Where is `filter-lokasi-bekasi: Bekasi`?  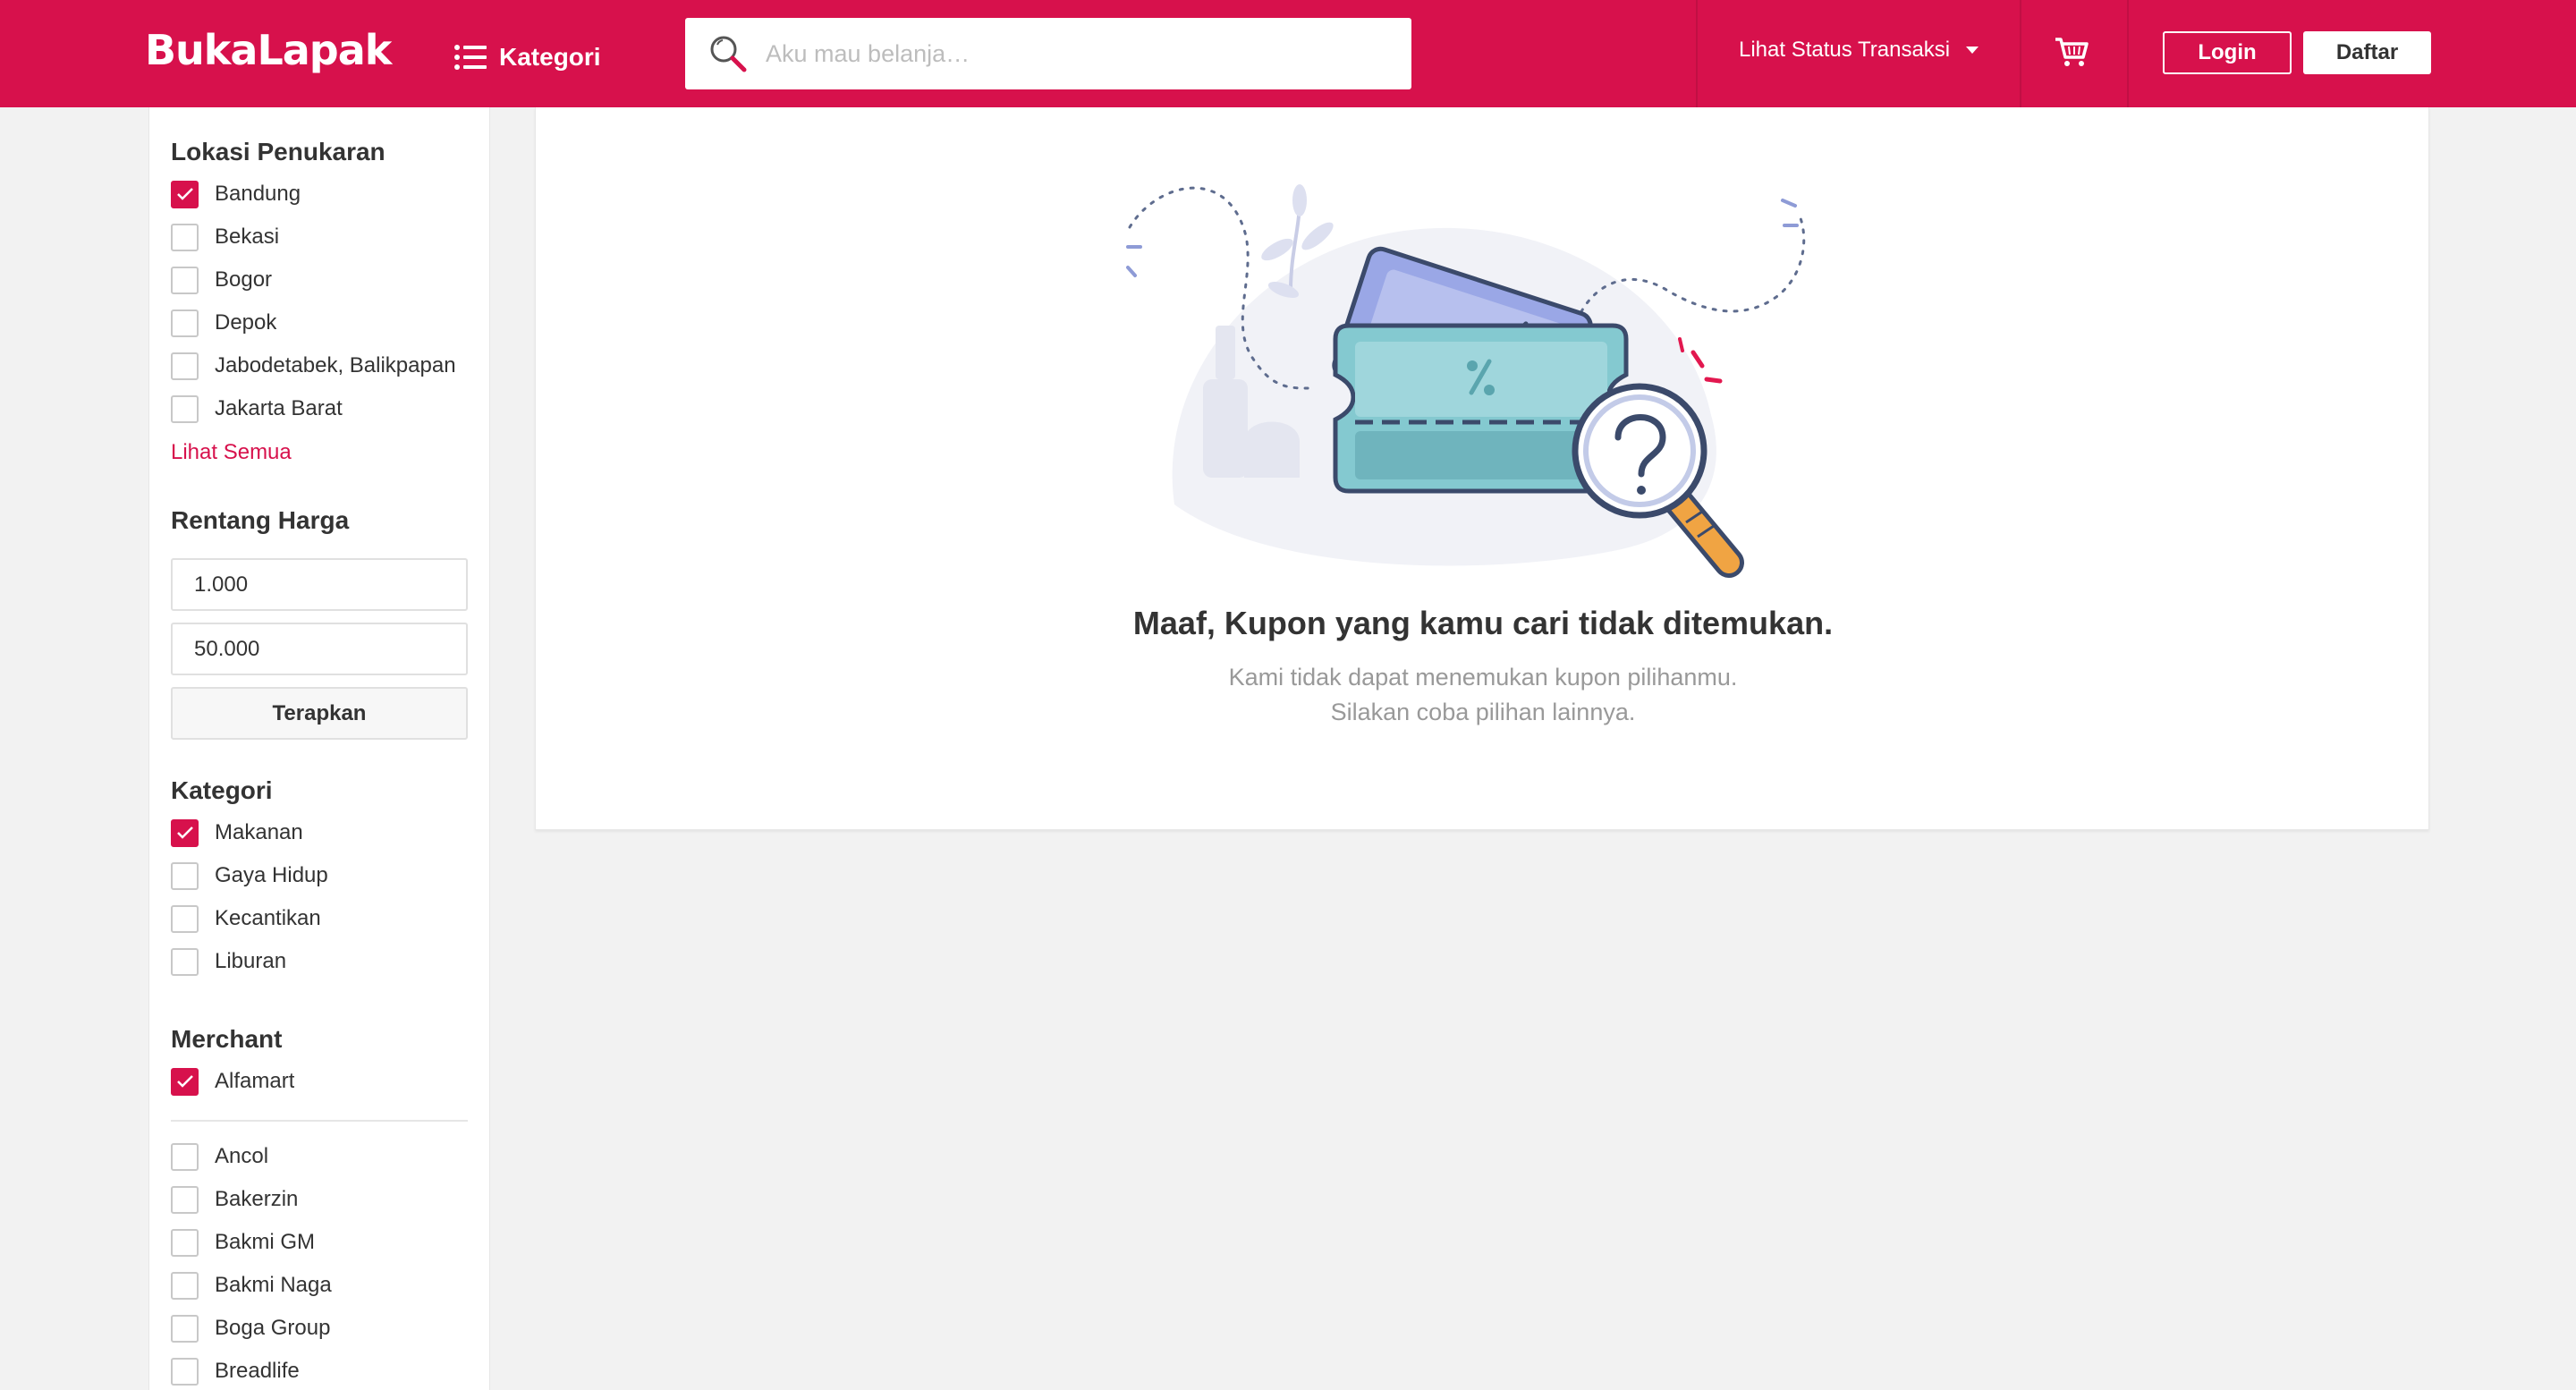
filter-lokasi-bekasi: Bekasi is located at coordinates (323, 237).